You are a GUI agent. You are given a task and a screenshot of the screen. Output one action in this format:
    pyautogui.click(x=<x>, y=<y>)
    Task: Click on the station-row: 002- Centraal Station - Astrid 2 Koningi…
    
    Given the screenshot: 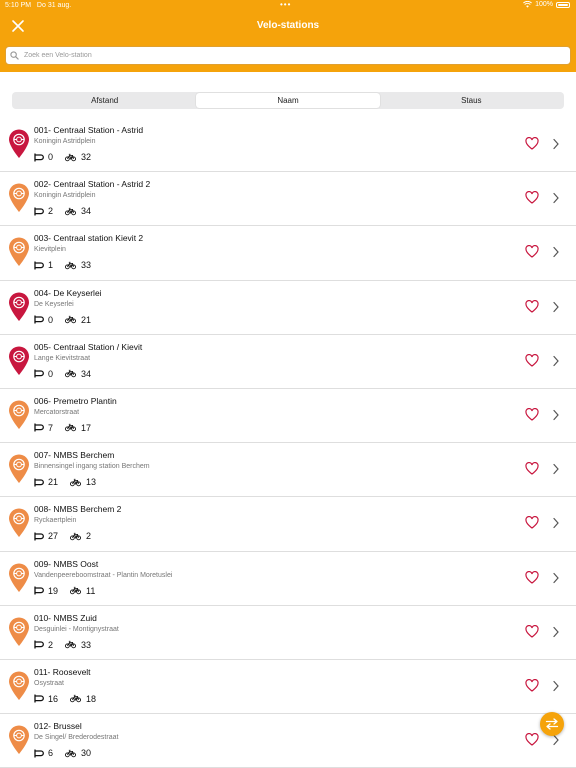 What is the action you would take?
    pyautogui.click(x=288, y=199)
    